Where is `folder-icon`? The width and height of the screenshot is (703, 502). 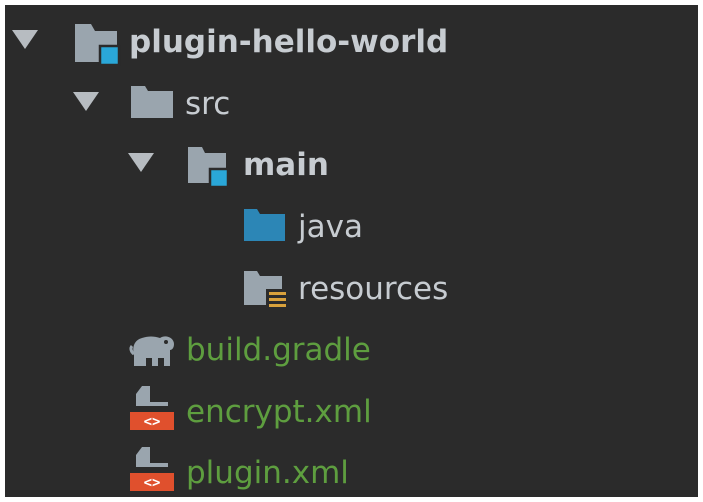 folder-icon is located at coordinates (152, 102).